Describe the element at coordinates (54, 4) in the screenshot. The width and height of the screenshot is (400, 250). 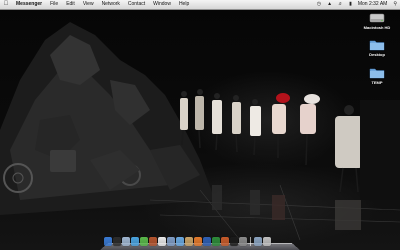
I see `menu-file: File` at that location.